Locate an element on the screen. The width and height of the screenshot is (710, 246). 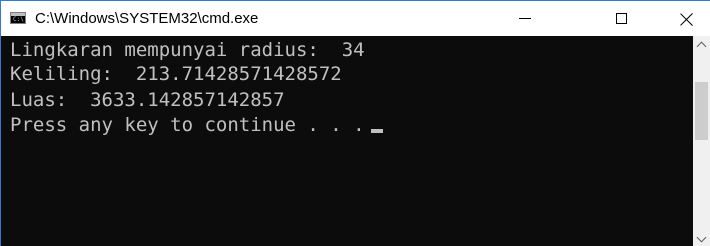
chevron-down-icon is located at coordinates (701, 237).